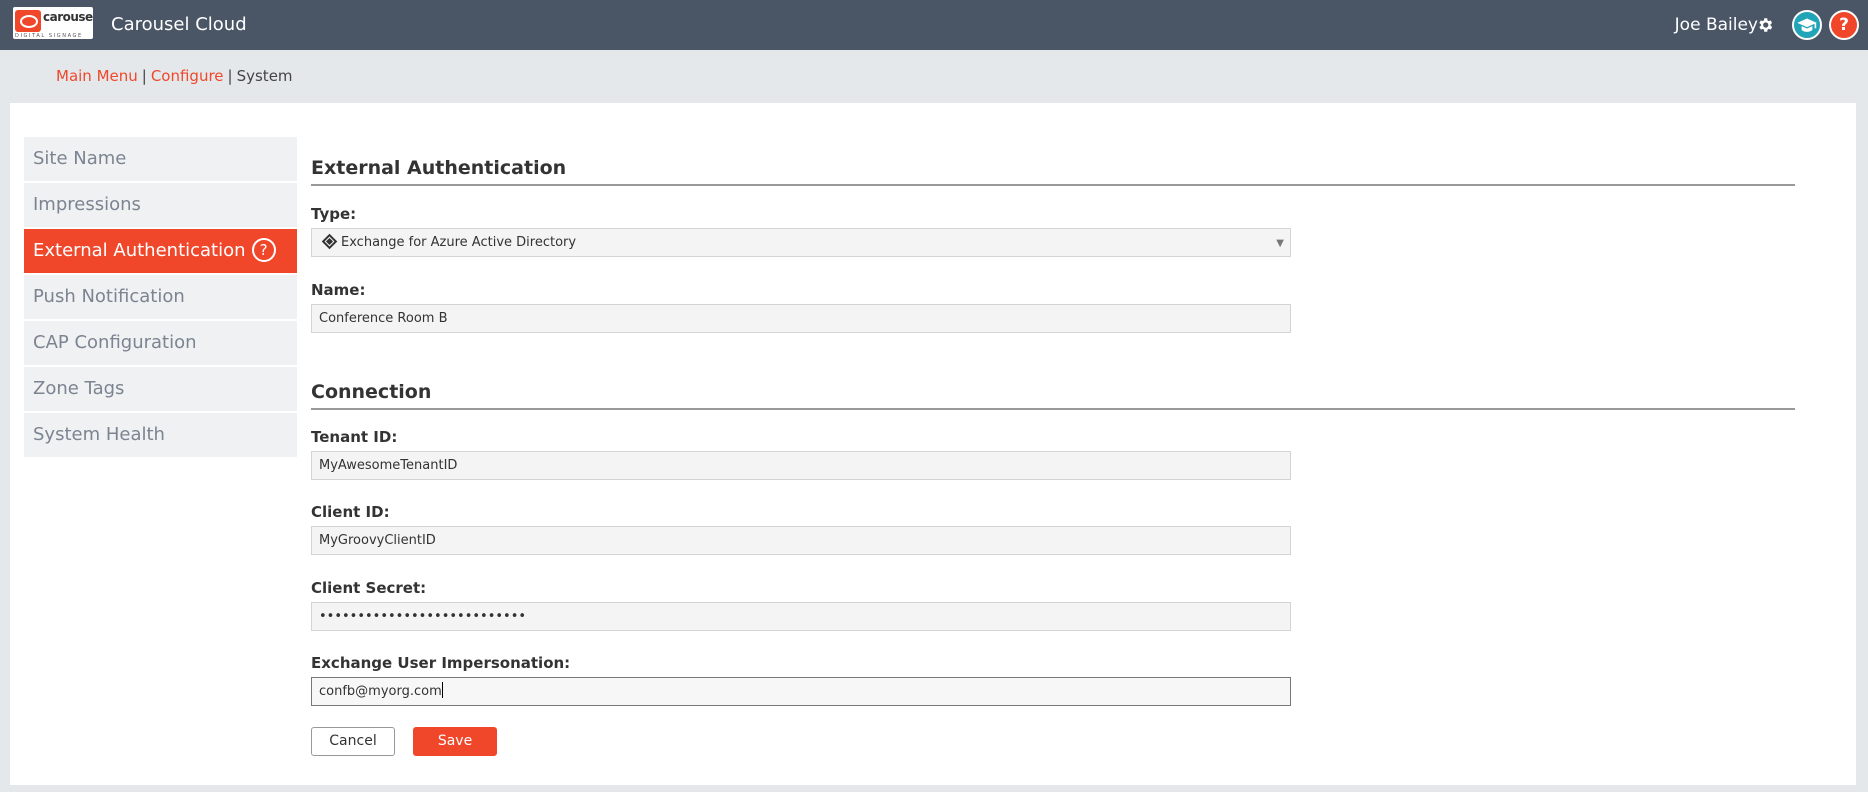 The image size is (1868, 792). What do you see at coordinates (49, 36) in the screenshot?
I see `logo-subtitle: DIGITAL SIGNAGE` at bounding box center [49, 36].